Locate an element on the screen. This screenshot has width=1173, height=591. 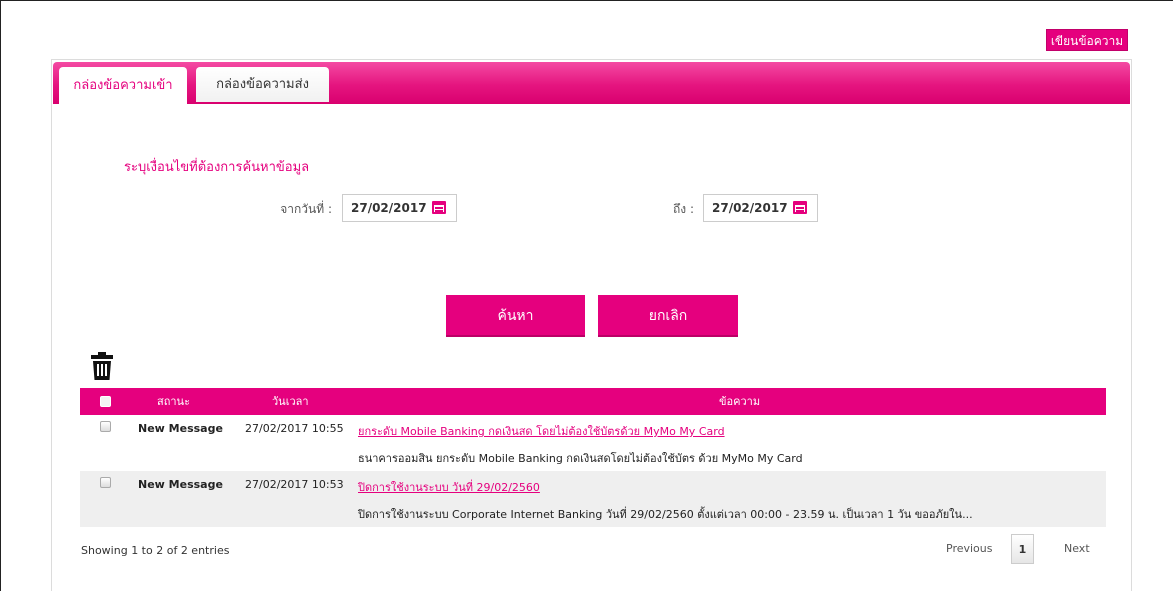
header-message: ข้อความ is located at coordinates (739, 401).